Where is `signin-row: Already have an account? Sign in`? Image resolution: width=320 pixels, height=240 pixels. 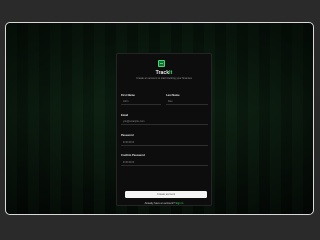 signin-row: Already have an account? Sign in is located at coordinates (164, 203).